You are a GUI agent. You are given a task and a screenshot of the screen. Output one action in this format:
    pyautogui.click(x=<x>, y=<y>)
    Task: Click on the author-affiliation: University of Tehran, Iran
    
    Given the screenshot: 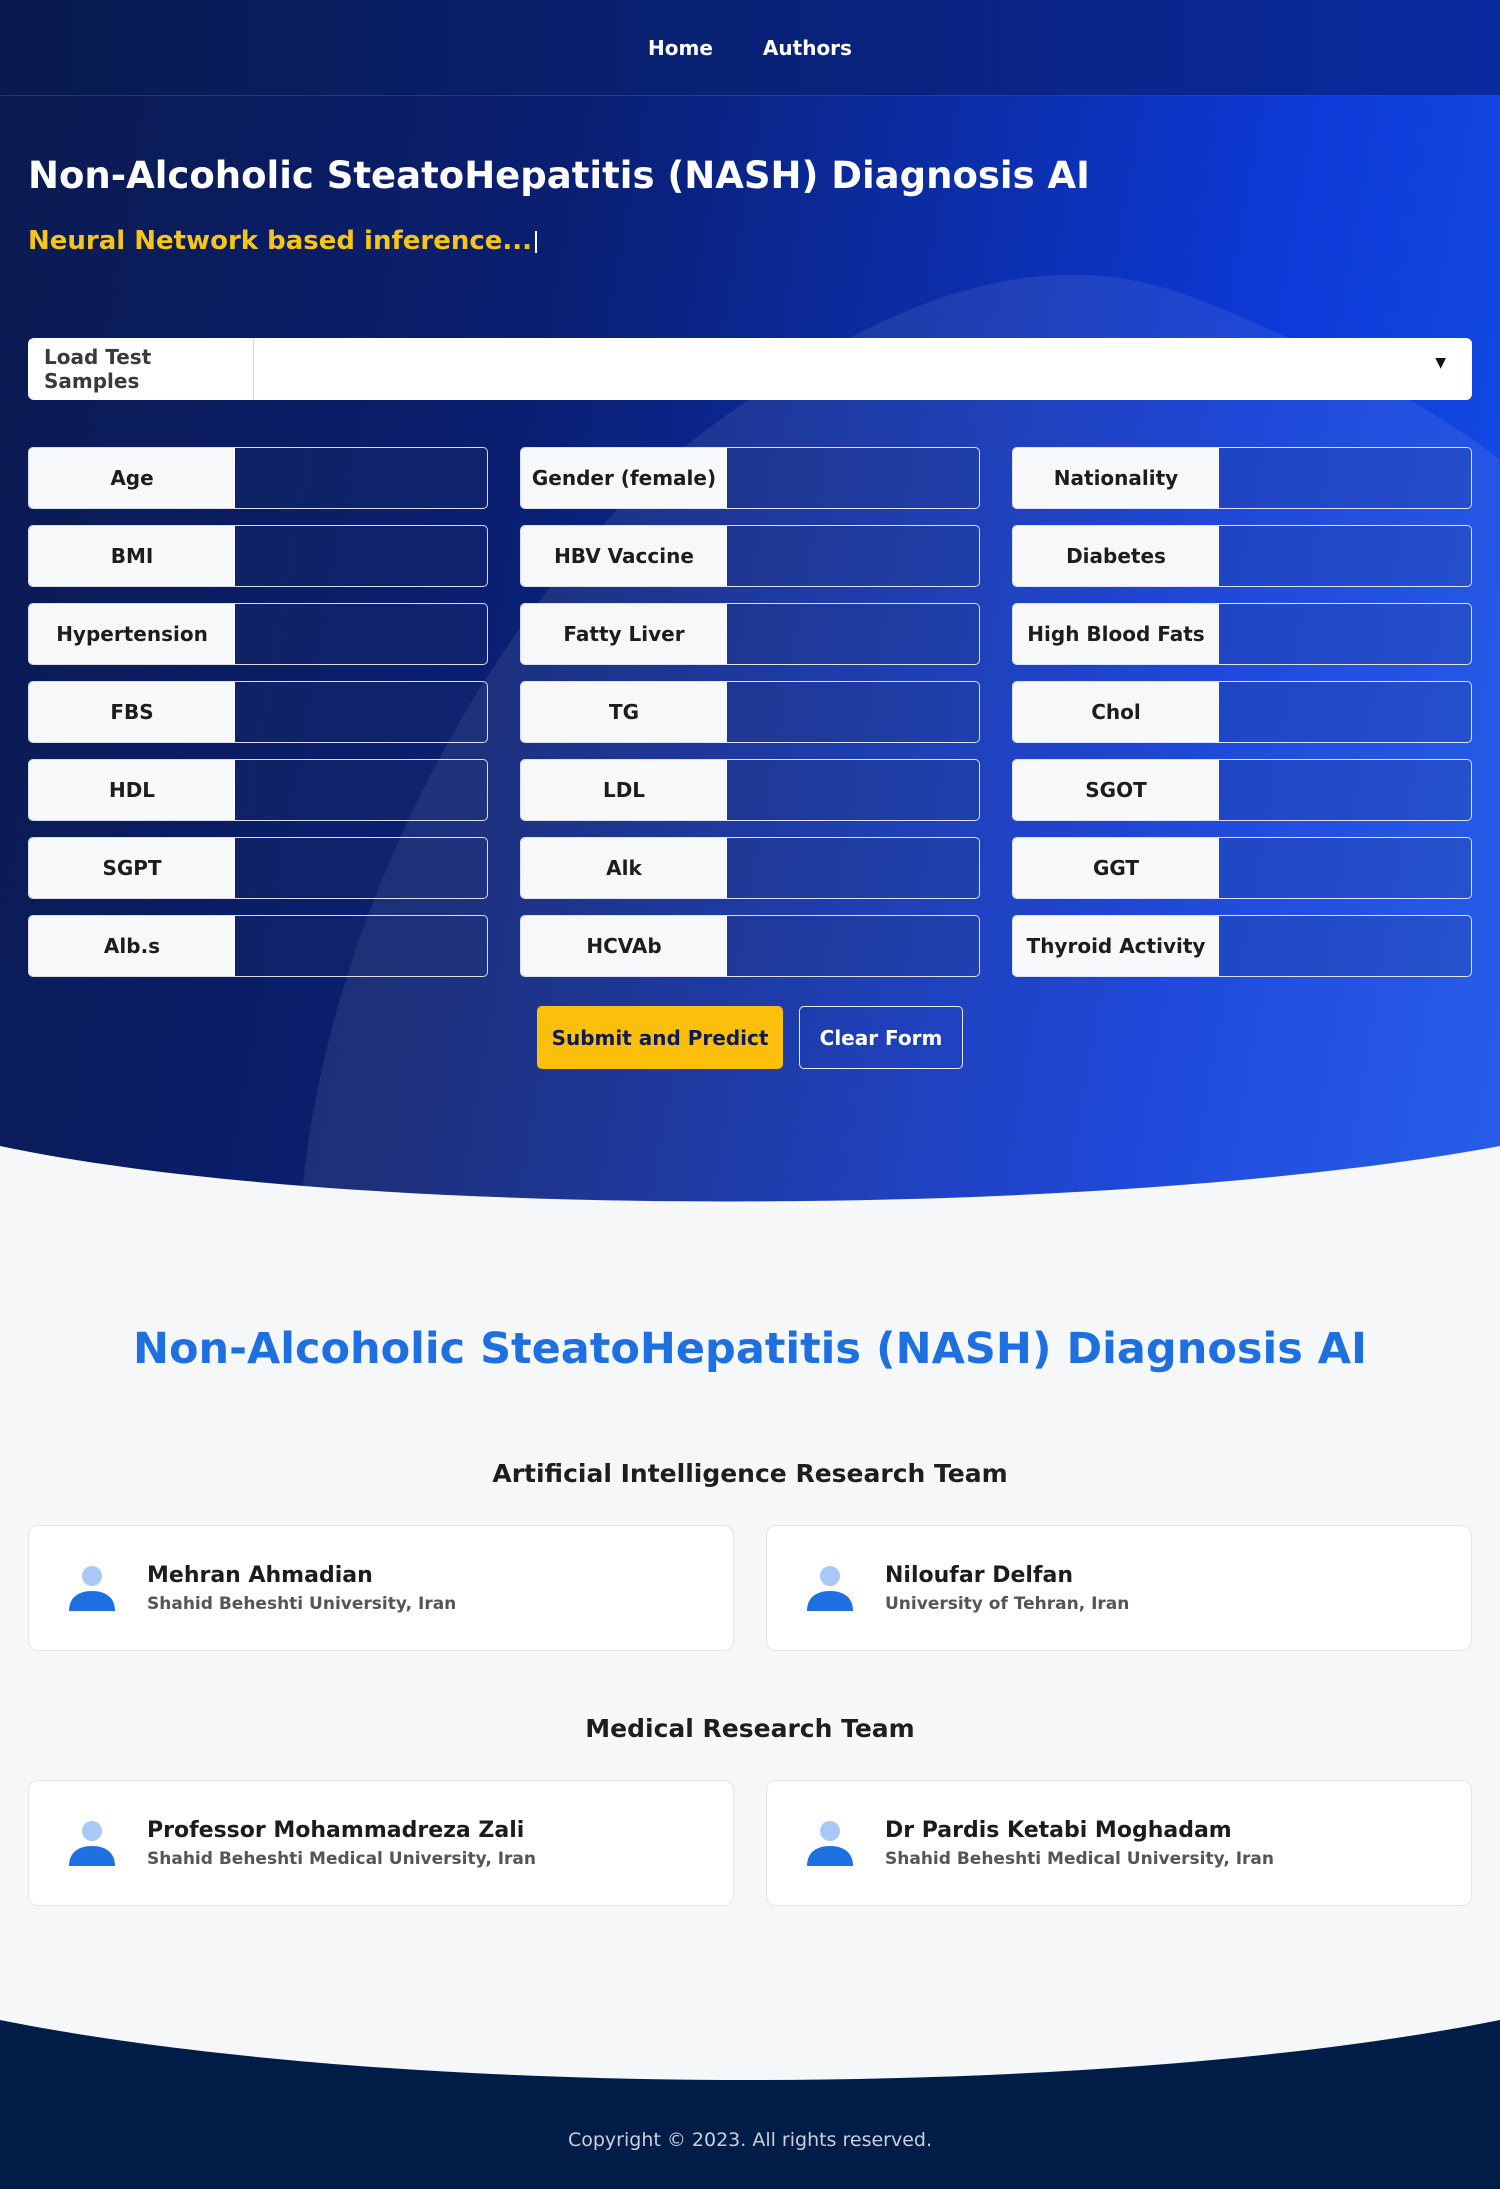 What is the action you would take?
    pyautogui.click(x=1007, y=1603)
    